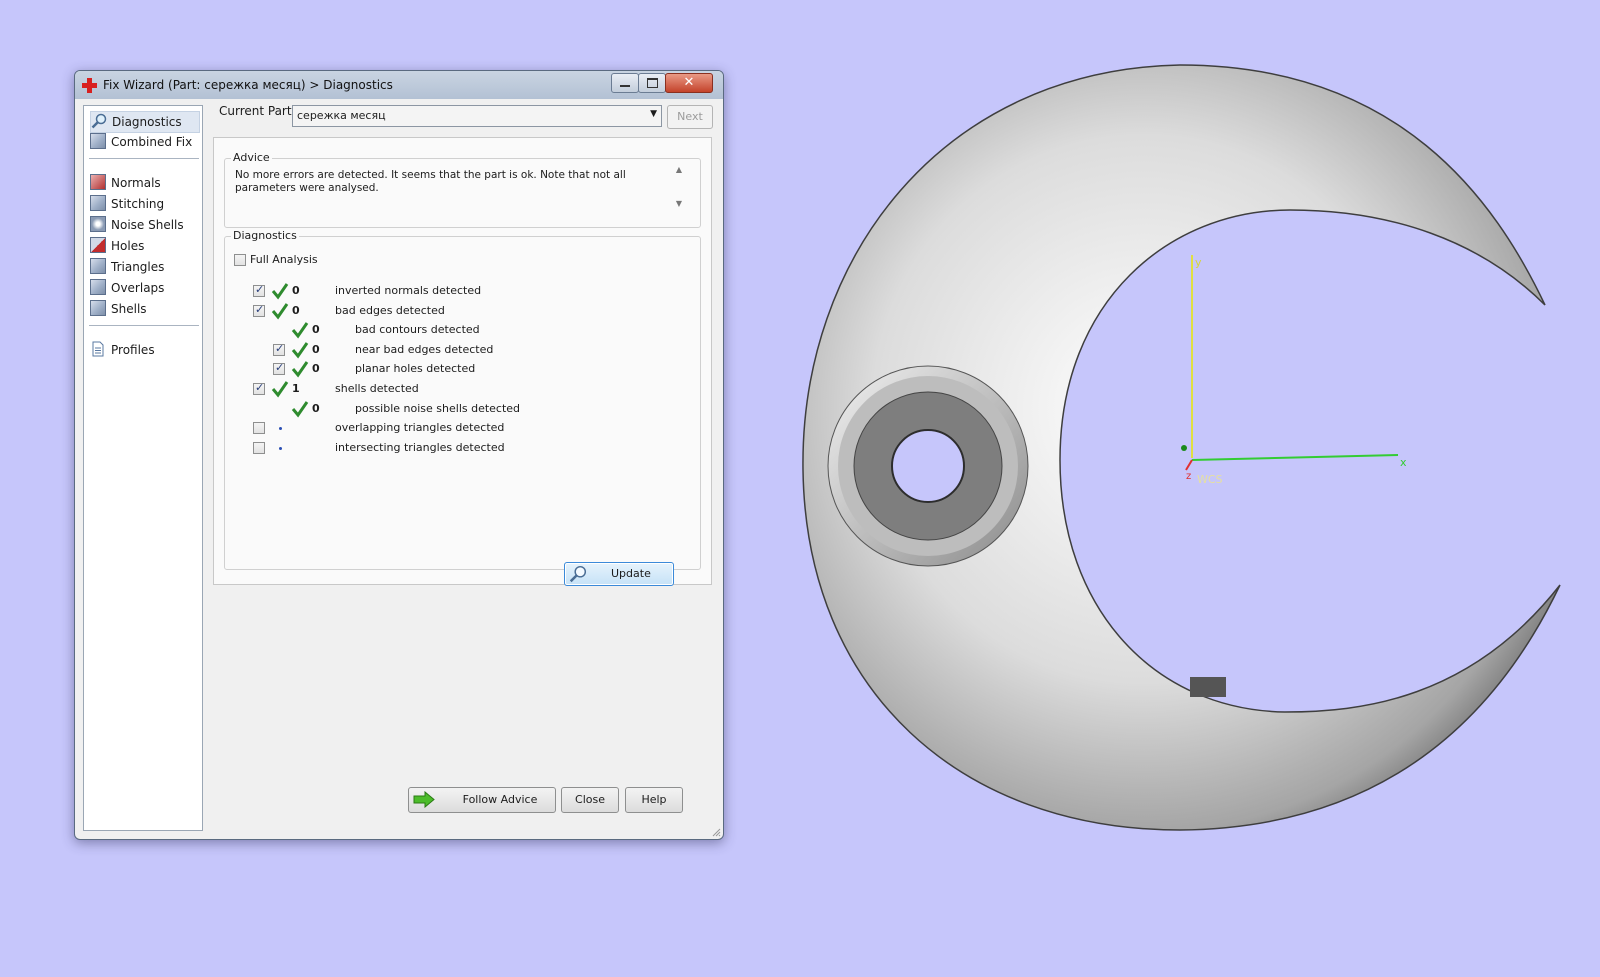 The image size is (1600, 977). Describe the element at coordinates (625, 83) in the screenshot. I see `minimize-button` at that location.